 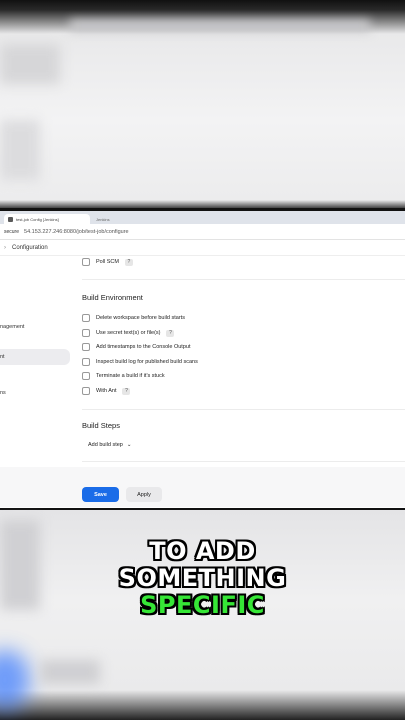 I want to click on poll-scm-row: Poll SCM ?, so click(x=107, y=262).